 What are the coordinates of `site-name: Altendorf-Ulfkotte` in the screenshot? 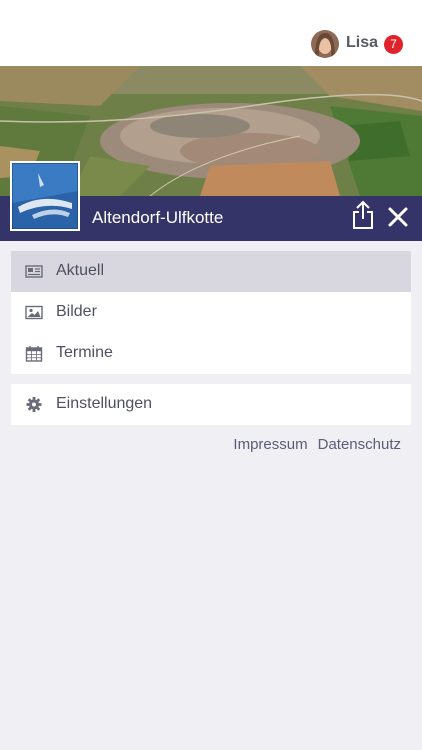 It's located at (158, 217).